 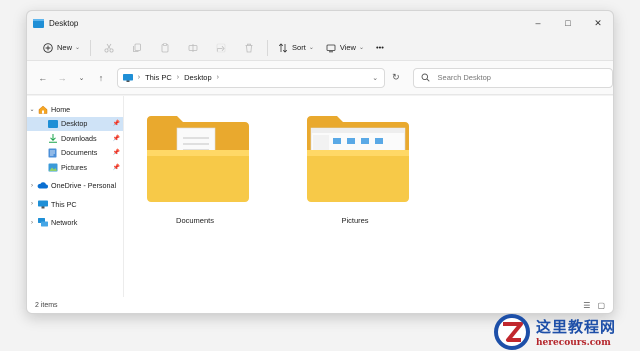 I want to click on copy-button, so click(x=137, y=48).